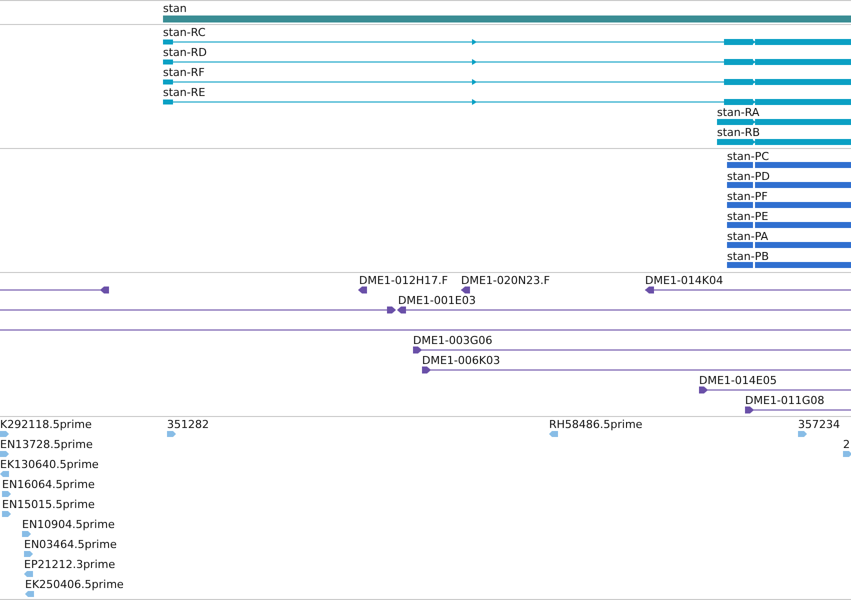 The width and height of the screenshot is (851, 600). I want to click on est-label: 351282, so click(188, 425).